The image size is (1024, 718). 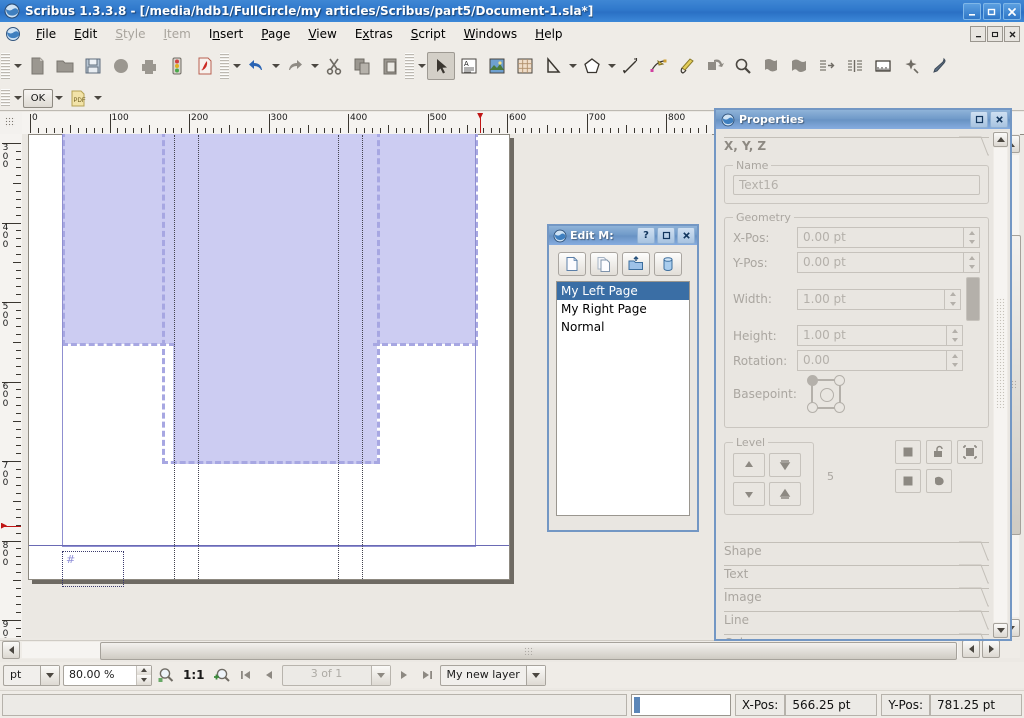 I want to click on doc-minimize-button, so click(x=978, y=34).